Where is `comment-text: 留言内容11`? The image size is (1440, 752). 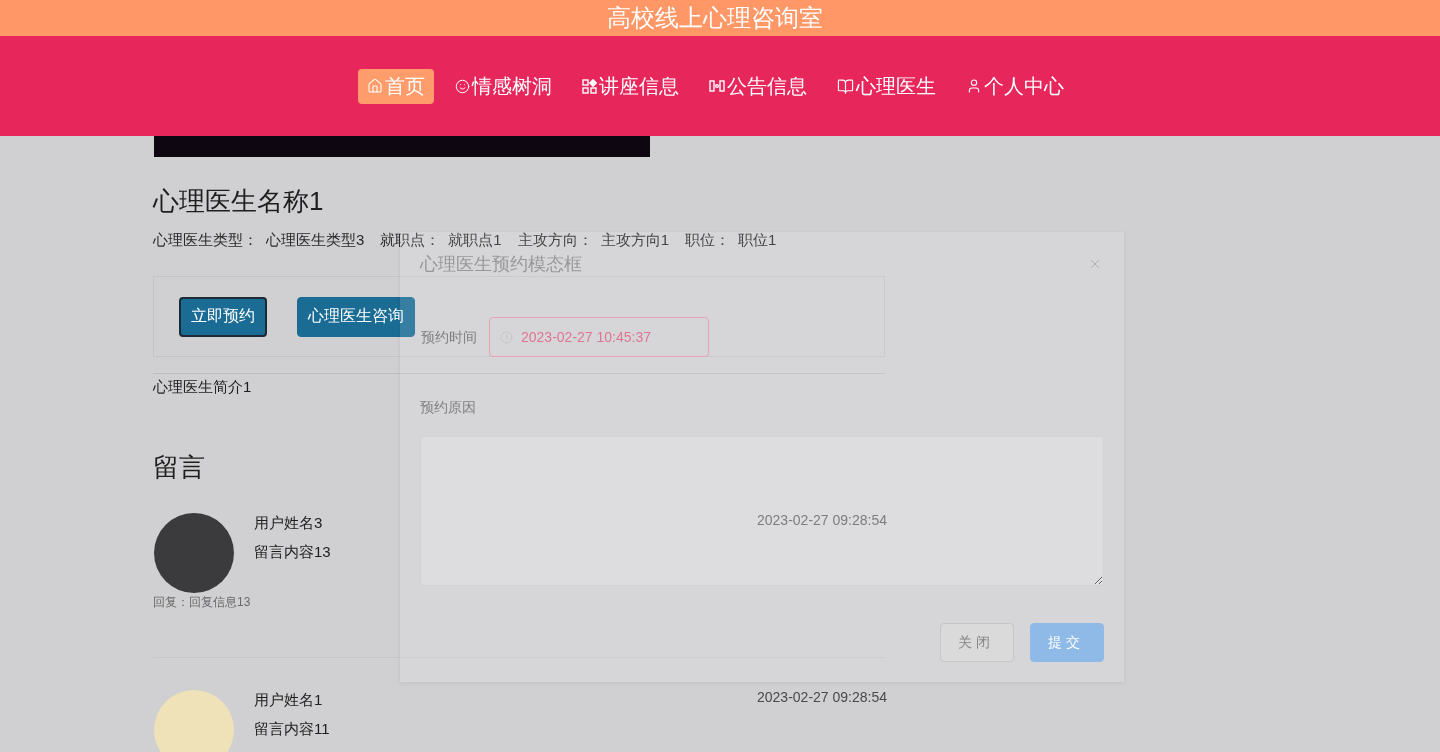 comment-text: 留言内容11 is located at coordinates (292, 729).